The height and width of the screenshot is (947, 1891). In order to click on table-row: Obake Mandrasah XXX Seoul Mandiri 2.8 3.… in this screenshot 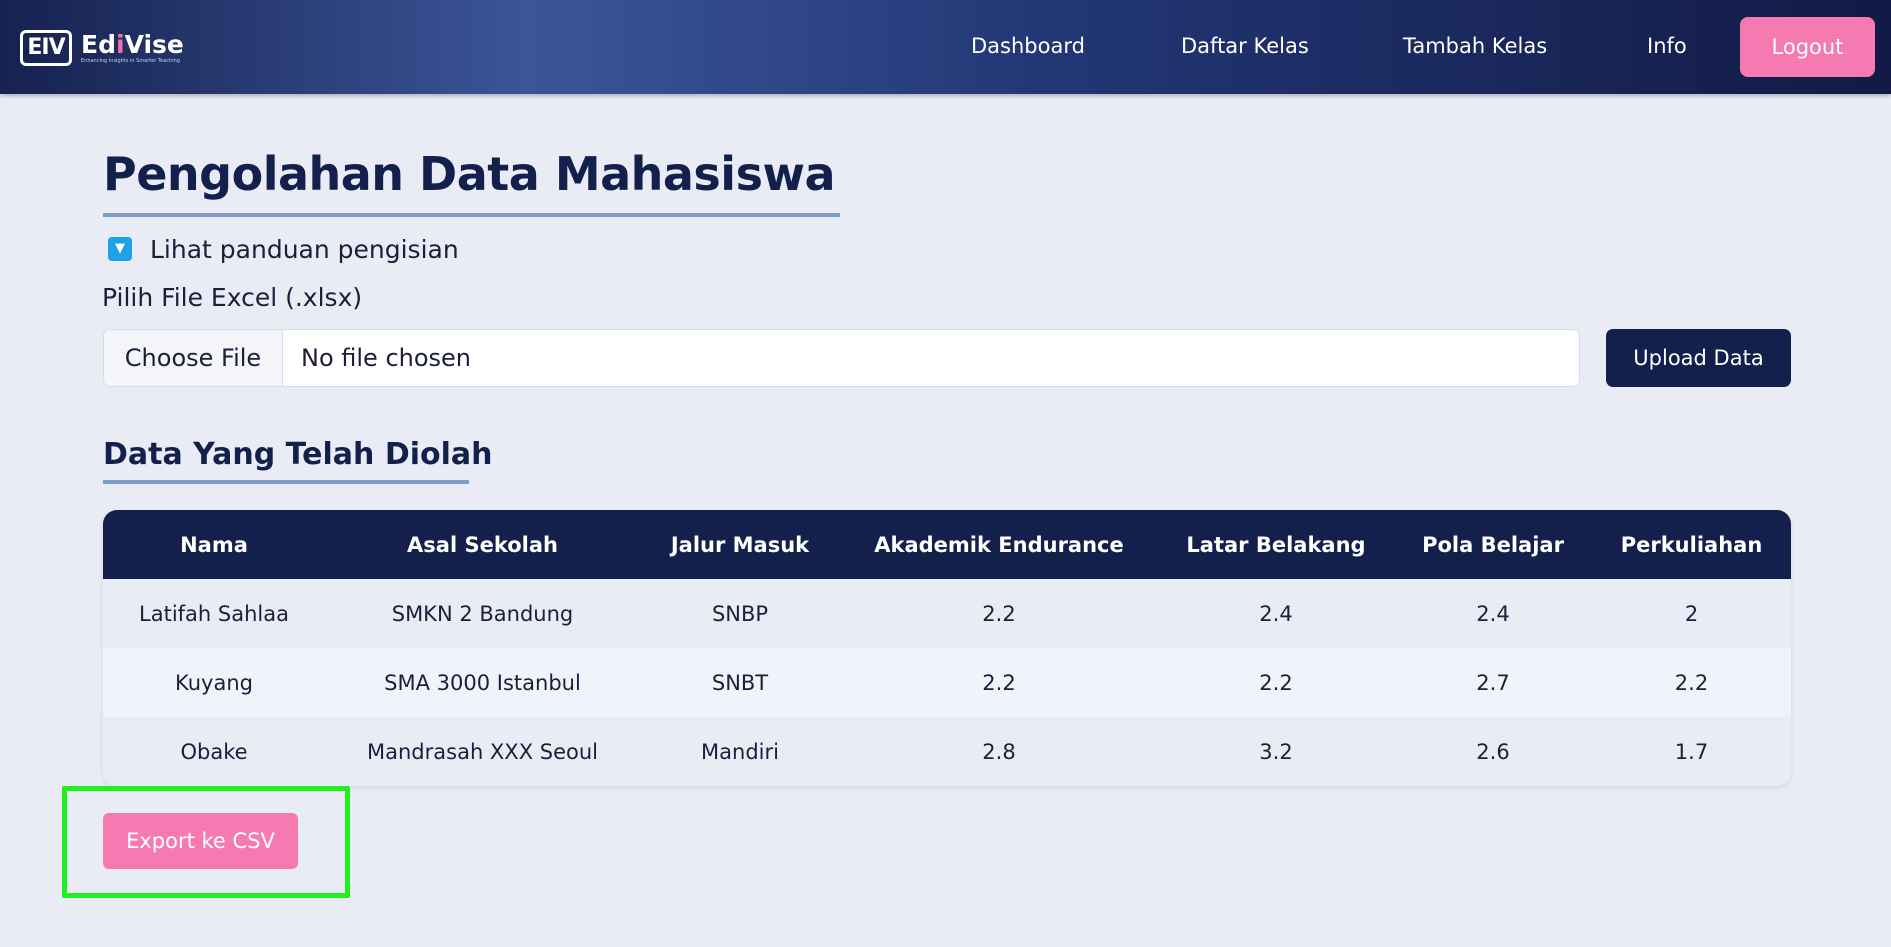, I will do `click(947, 751)`.